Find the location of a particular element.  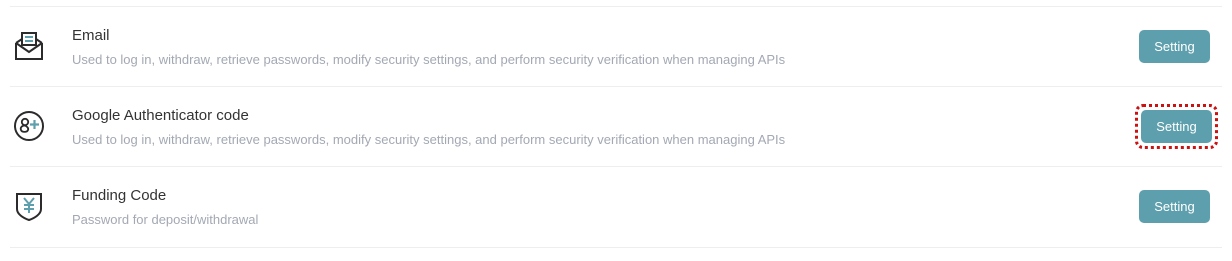

google-authenticator-title: Google Authenticator code is located at coordinates (160, 115).